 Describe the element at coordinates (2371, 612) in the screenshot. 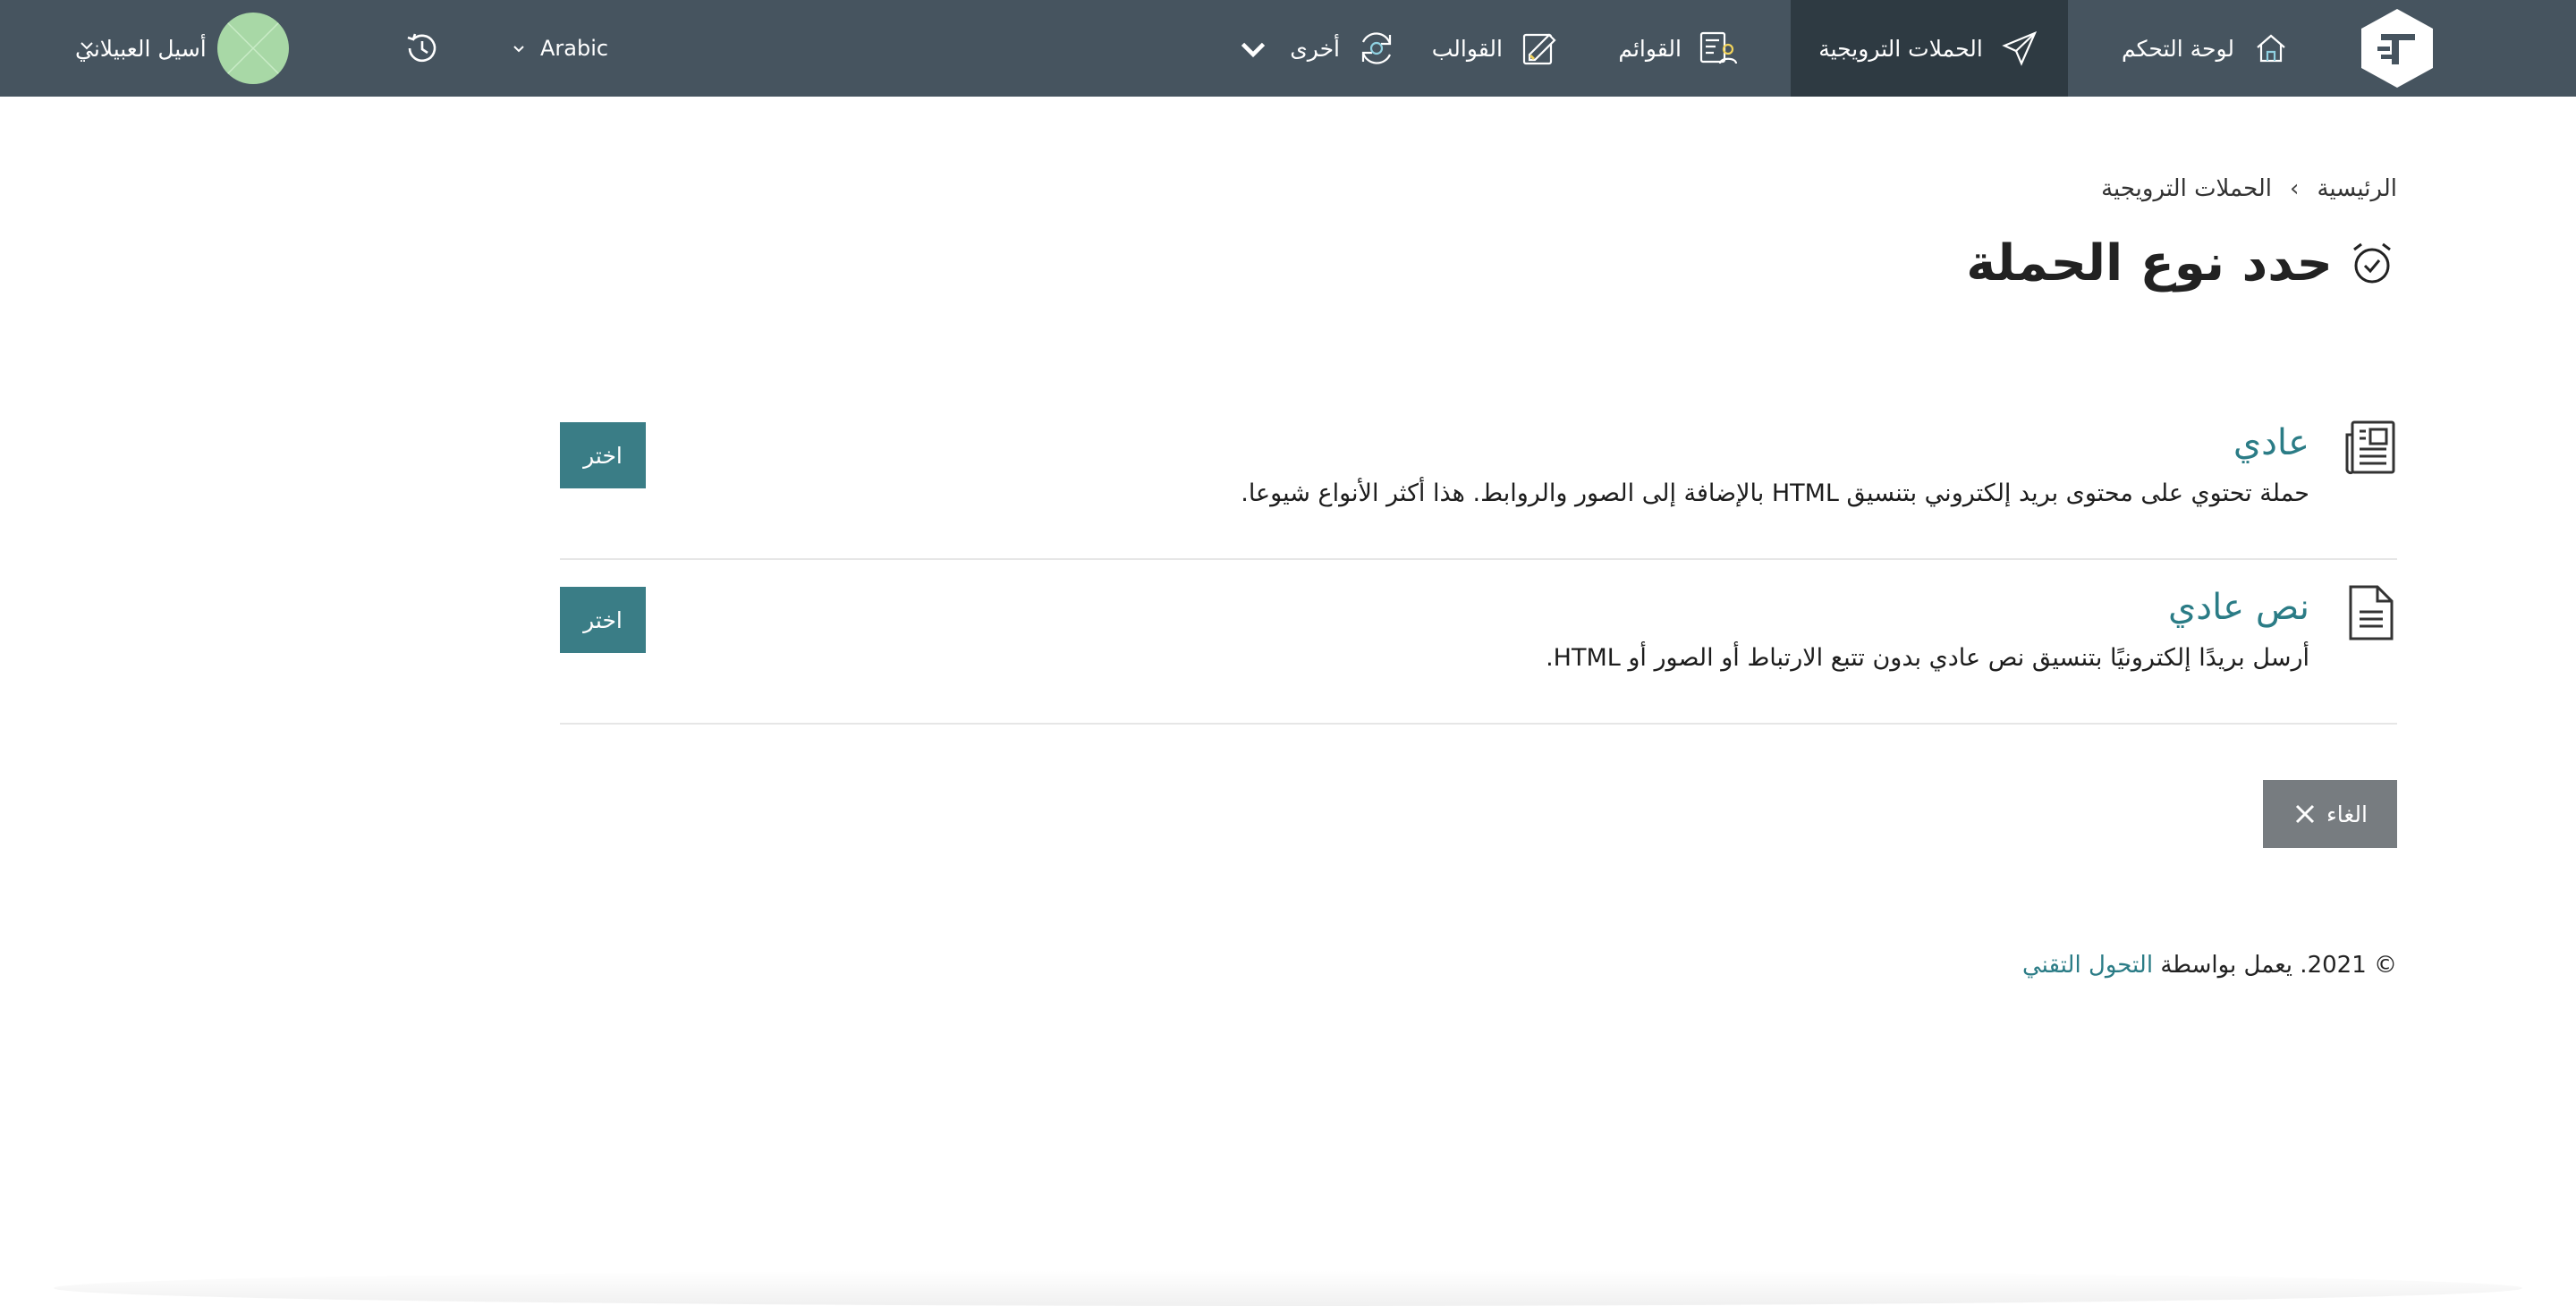

I see `document-text-icon` at that location.